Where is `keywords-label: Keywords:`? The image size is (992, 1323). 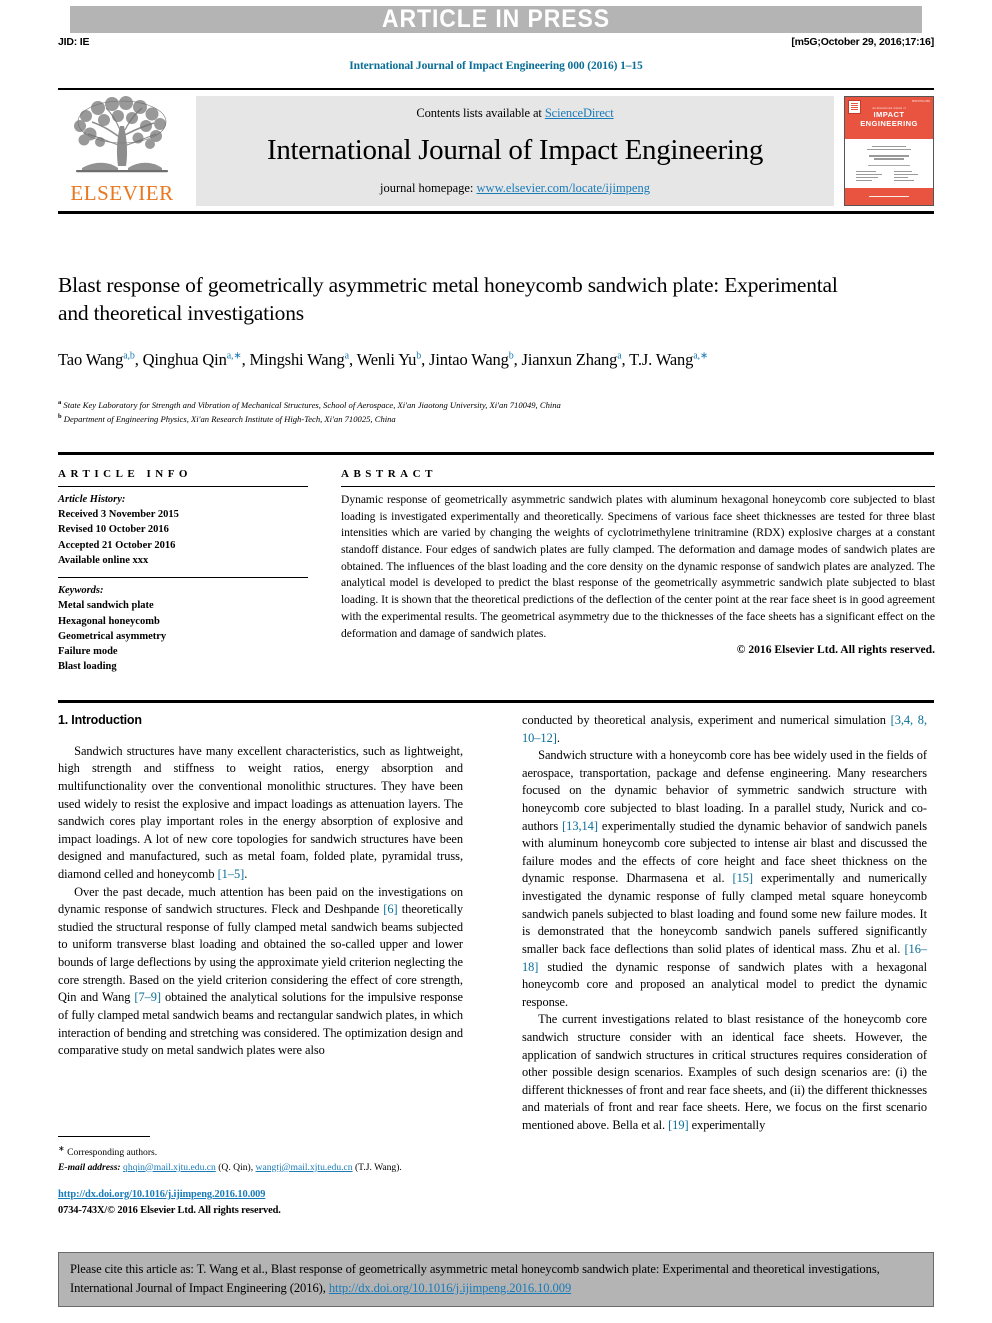 keywords-label: Keywords: is located at coordinates (81, 591).